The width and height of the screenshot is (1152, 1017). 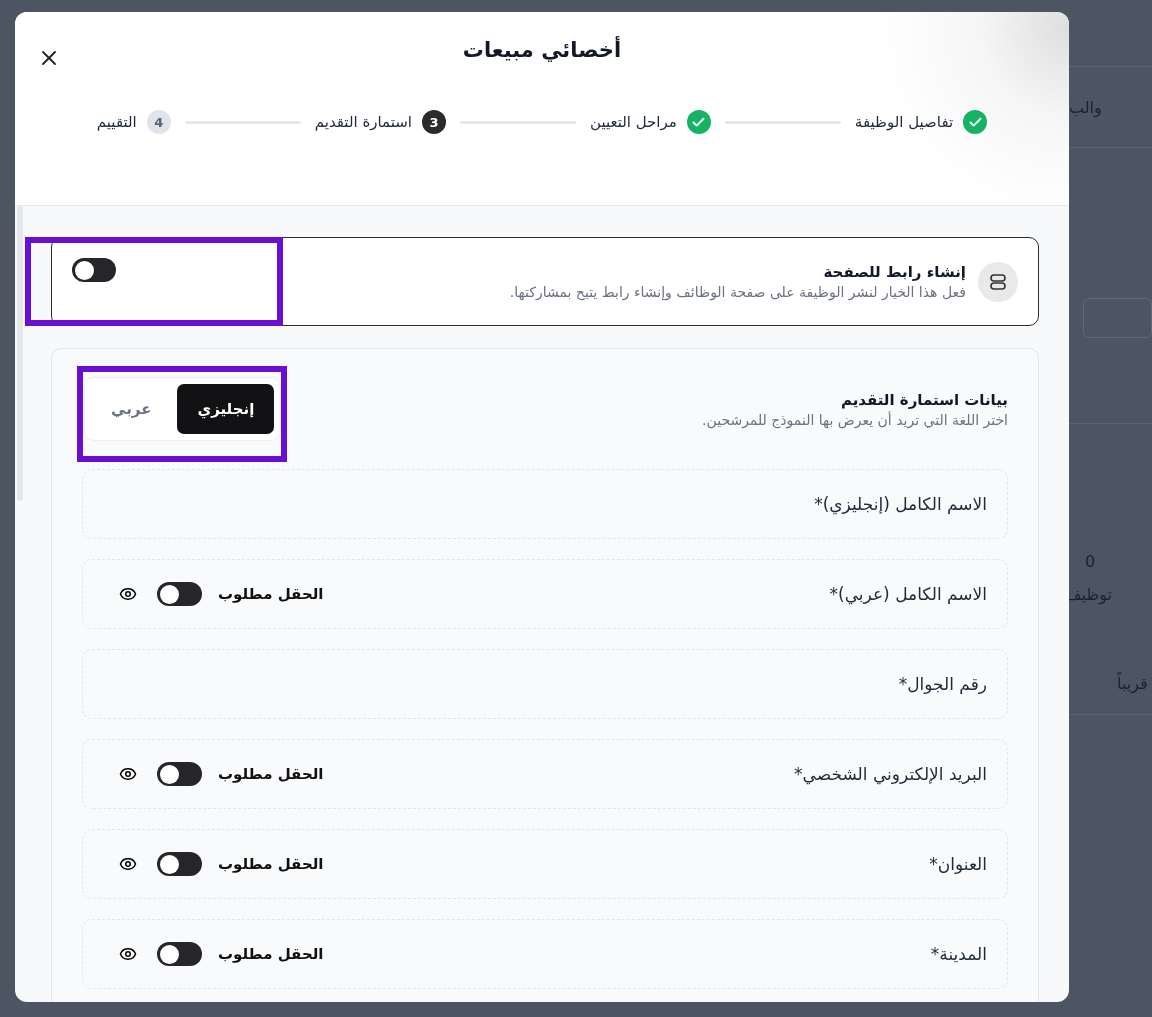 I want to click on step-label: استمارة التقديم, so click(x=363, y=122).